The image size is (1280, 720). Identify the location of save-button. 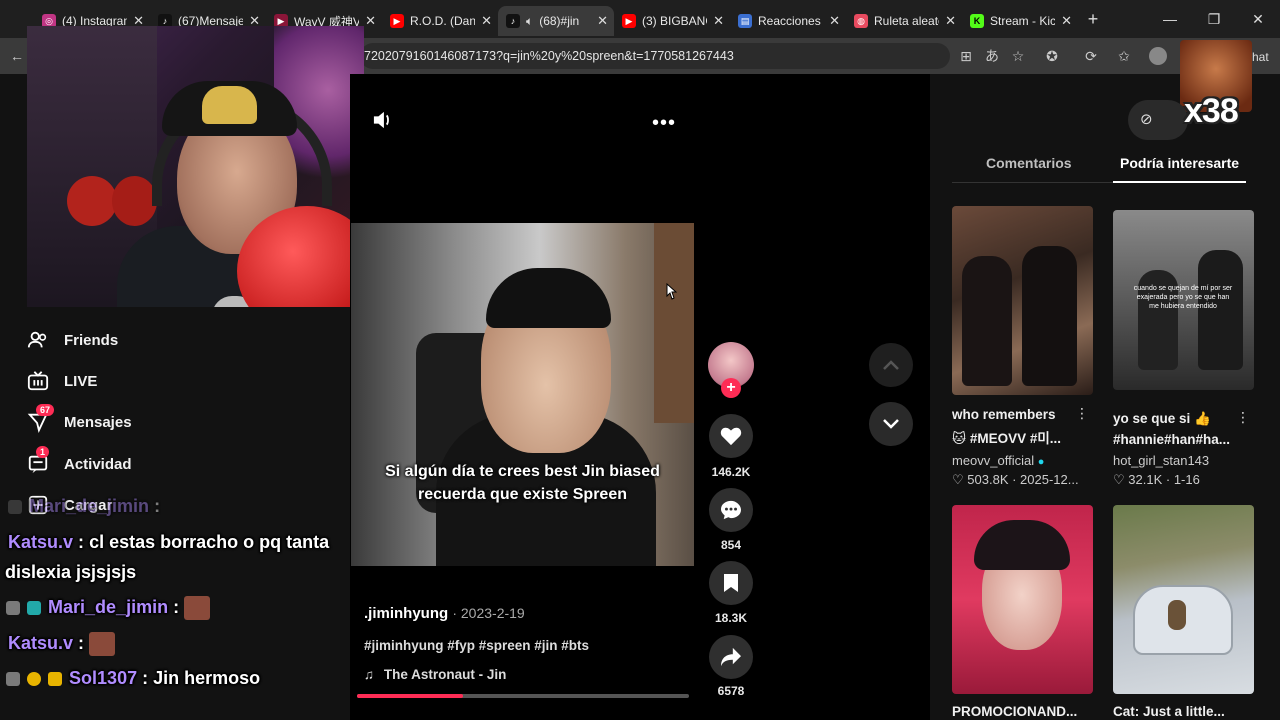
(731, 583).